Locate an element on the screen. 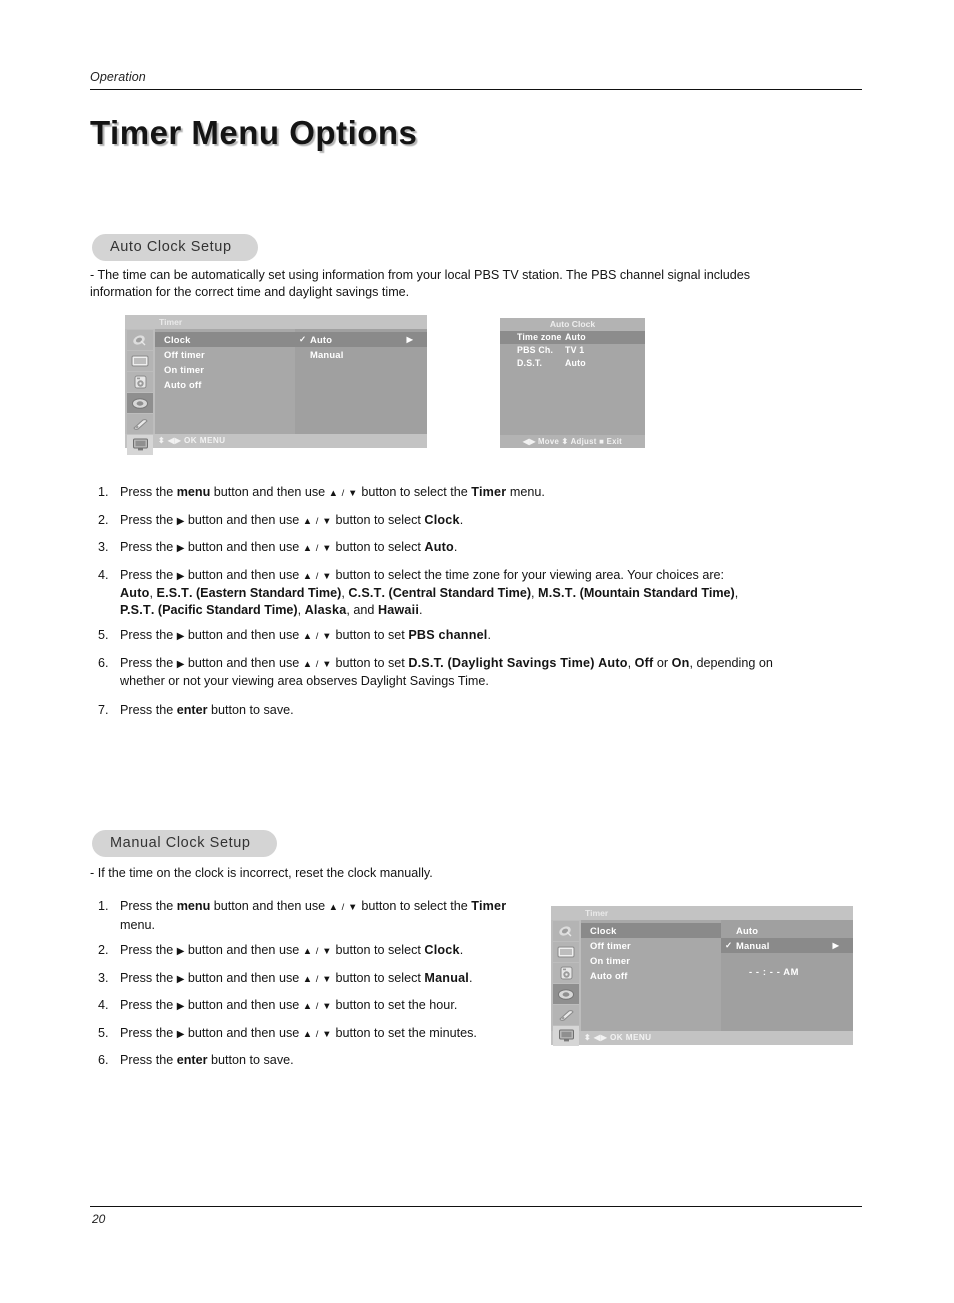  osd-option-column-auto: ✓ Auto ▶ Manual is located at coordinates (361, 381).